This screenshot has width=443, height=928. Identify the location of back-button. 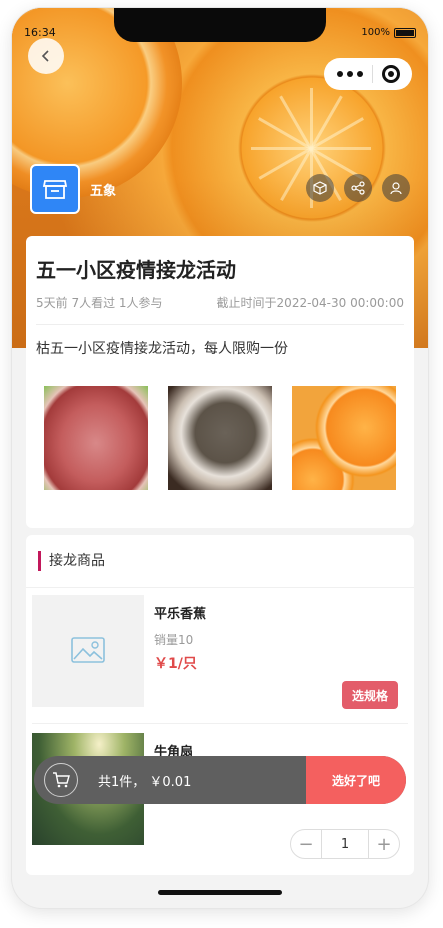
(46, 56).